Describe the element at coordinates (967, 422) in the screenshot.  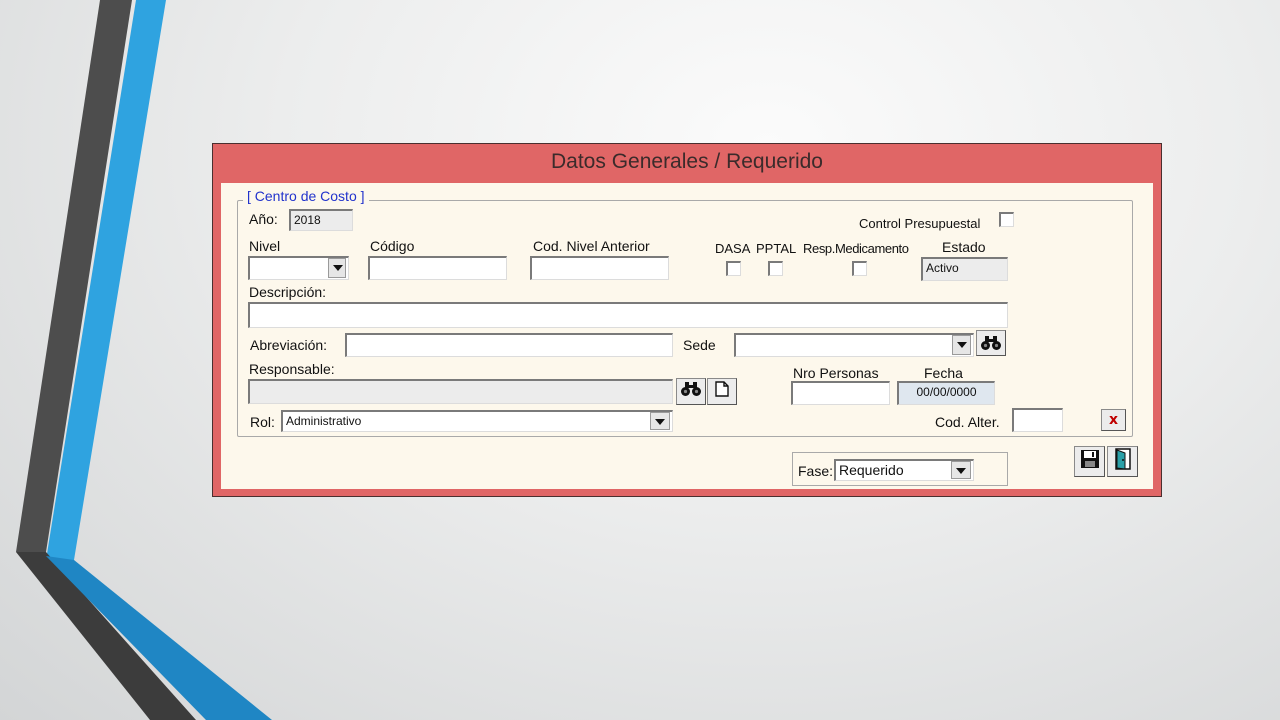
I see `cod-alter-label: Cod. Alter.` at that location.